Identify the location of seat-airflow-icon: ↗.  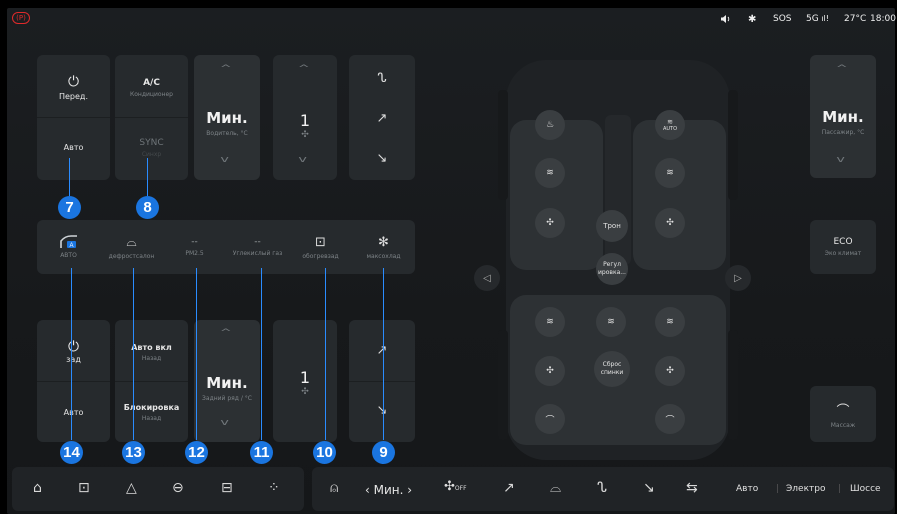
(509, 488).